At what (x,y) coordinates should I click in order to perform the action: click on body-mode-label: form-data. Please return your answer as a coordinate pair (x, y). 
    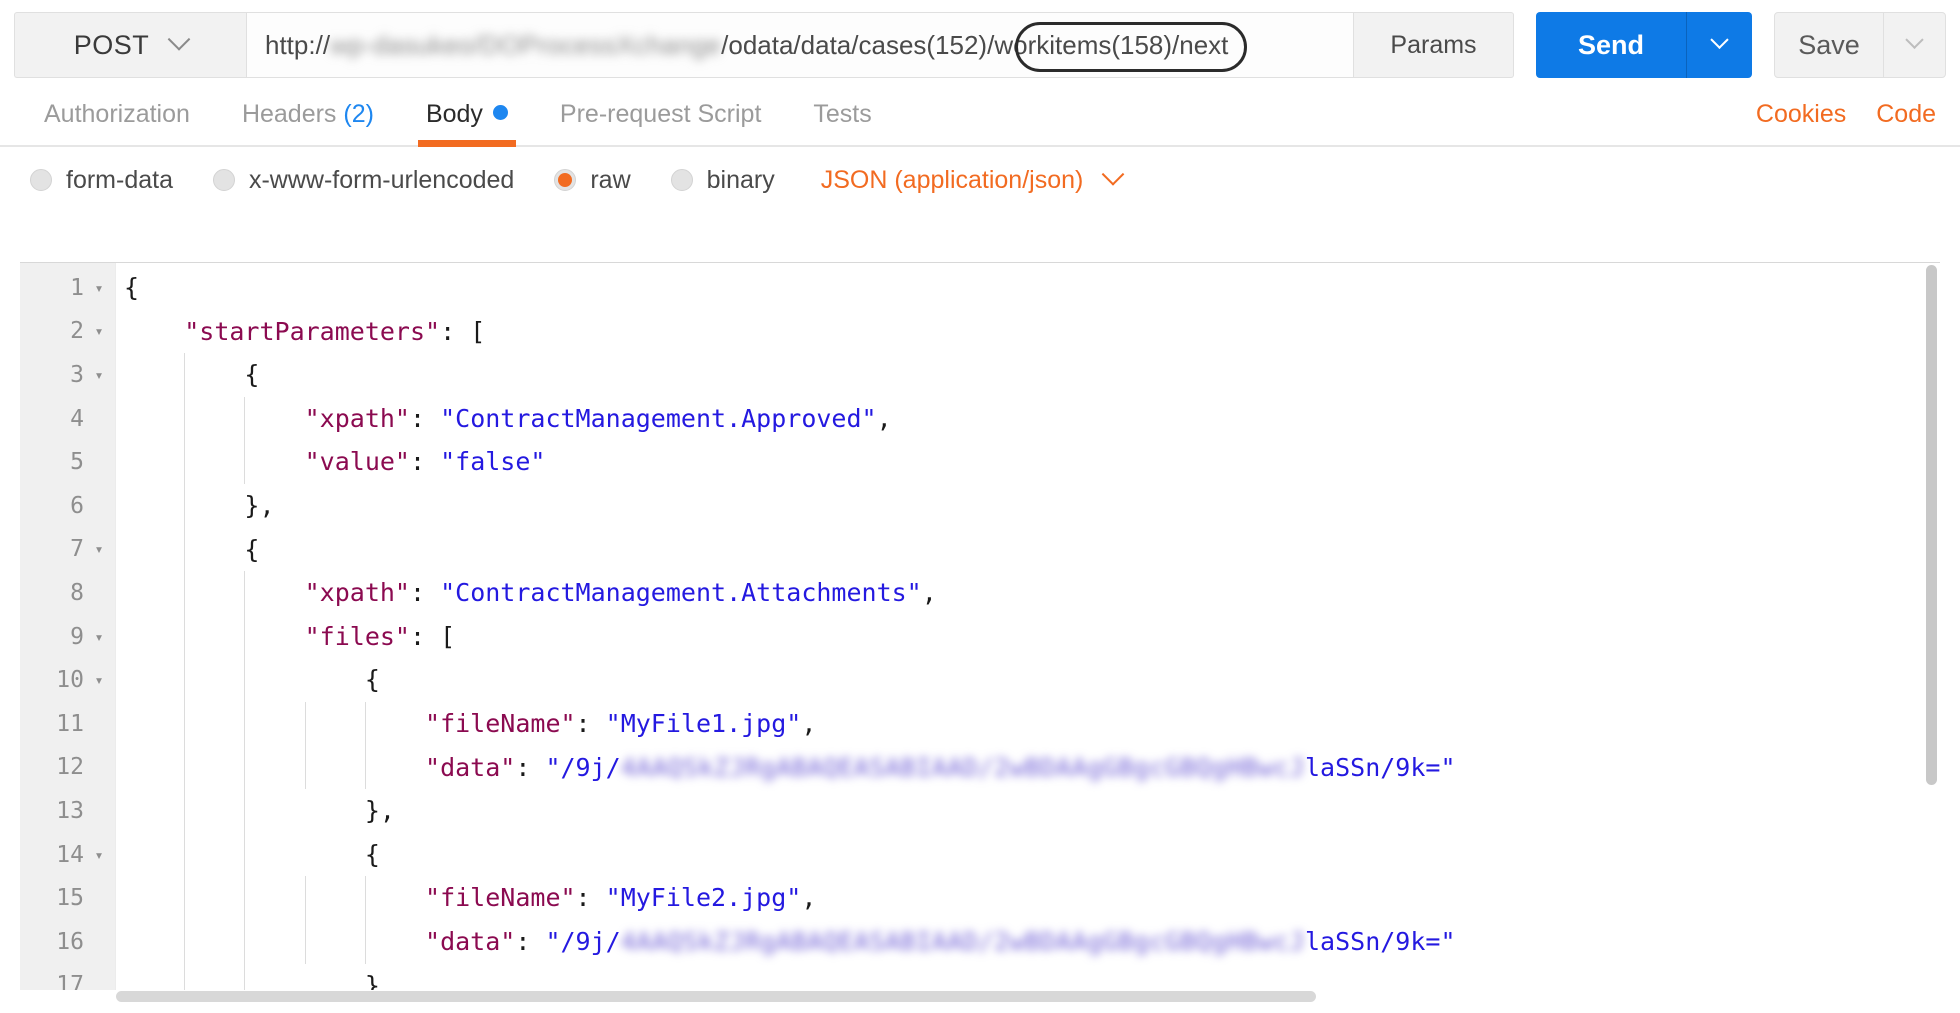
    Looking at the image, I should click on (119, 179).